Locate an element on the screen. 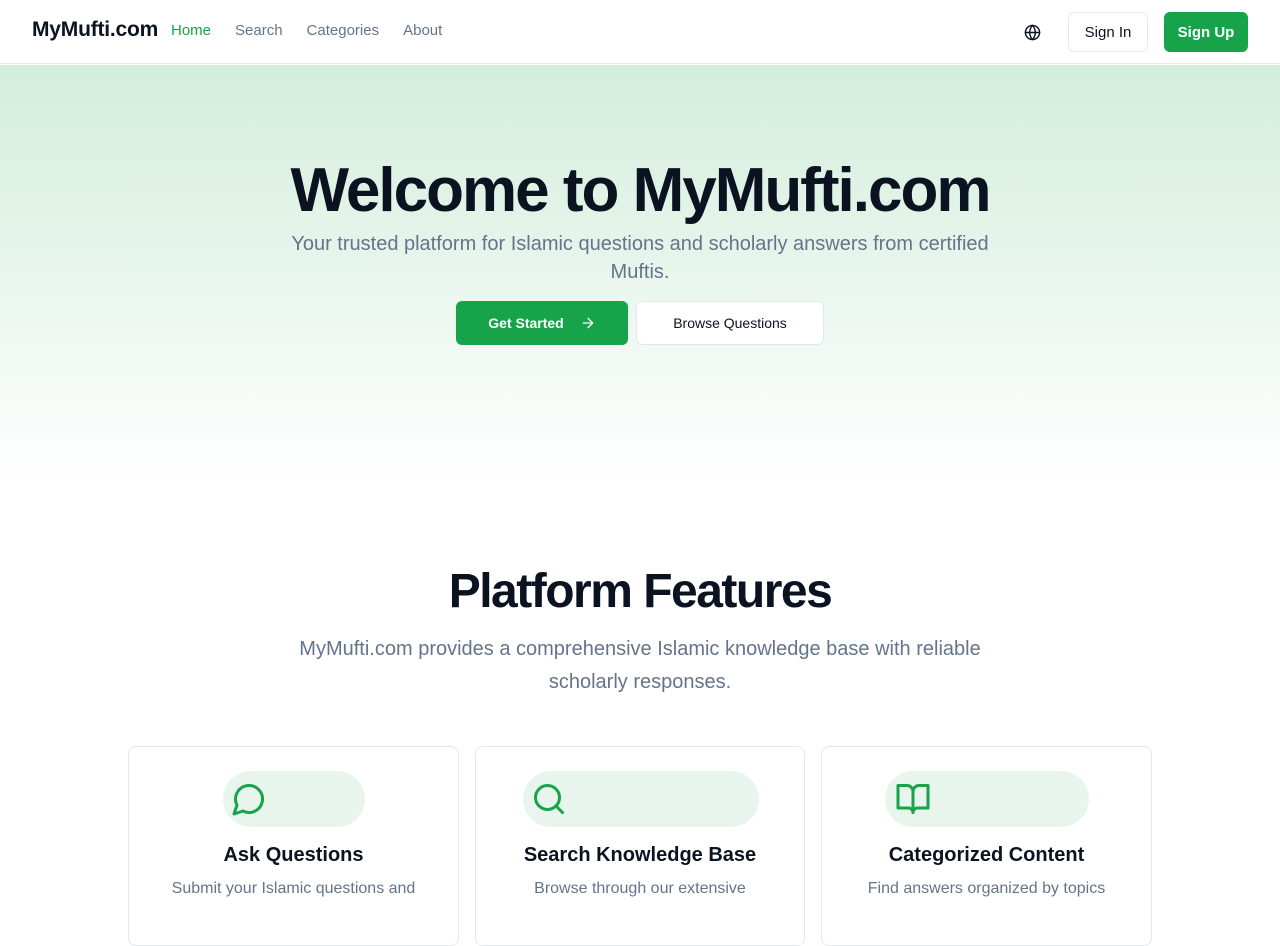 The width and height of the screenshot is (1280, 946). browse-questions-button: Browse Questions is located at coordinates (730, 323).